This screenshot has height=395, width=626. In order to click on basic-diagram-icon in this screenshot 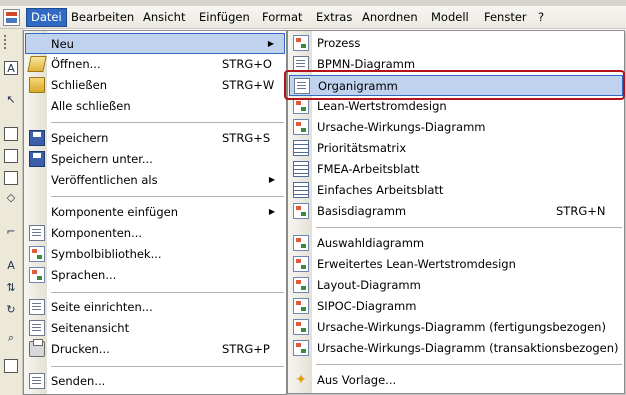, I will do `click(301, 211)`.